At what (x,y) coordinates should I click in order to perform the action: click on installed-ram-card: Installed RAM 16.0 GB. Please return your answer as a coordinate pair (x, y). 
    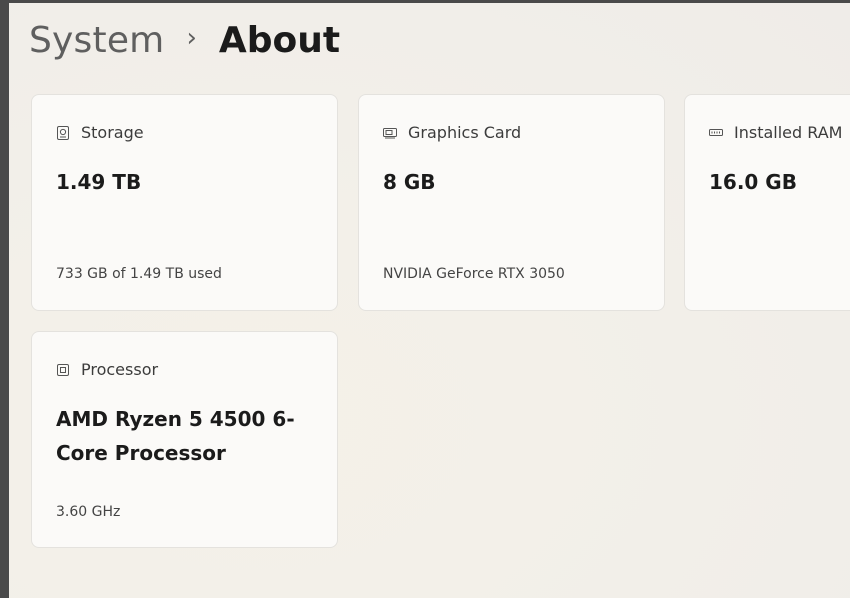
    Looking at the image, I should click on (767, 202).